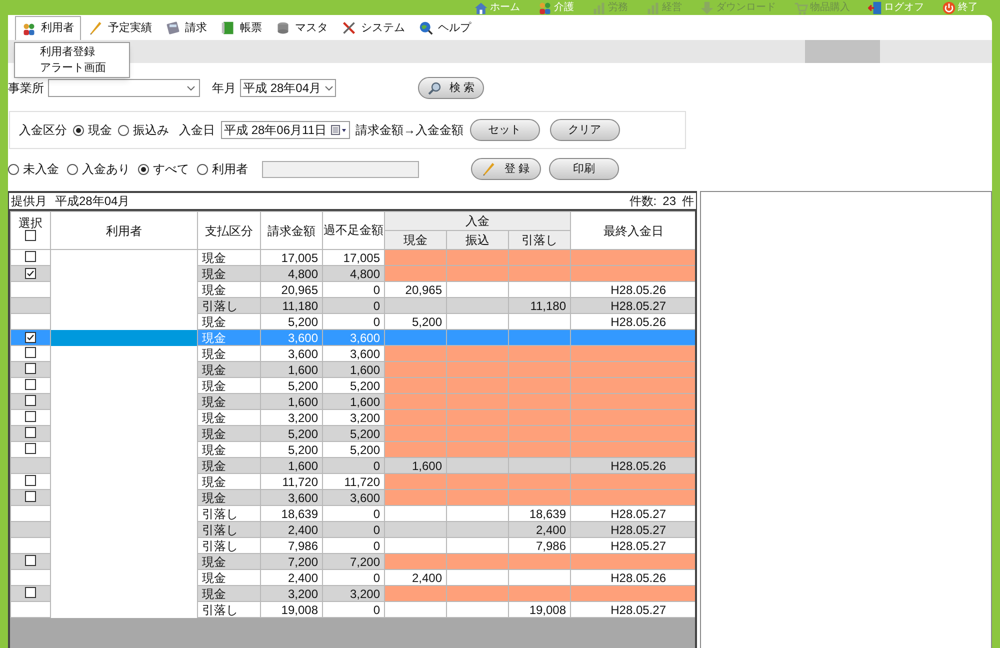 This screenshot has height=648, width=1000. I want to click on menu-tab: システム, so click(373, 28).